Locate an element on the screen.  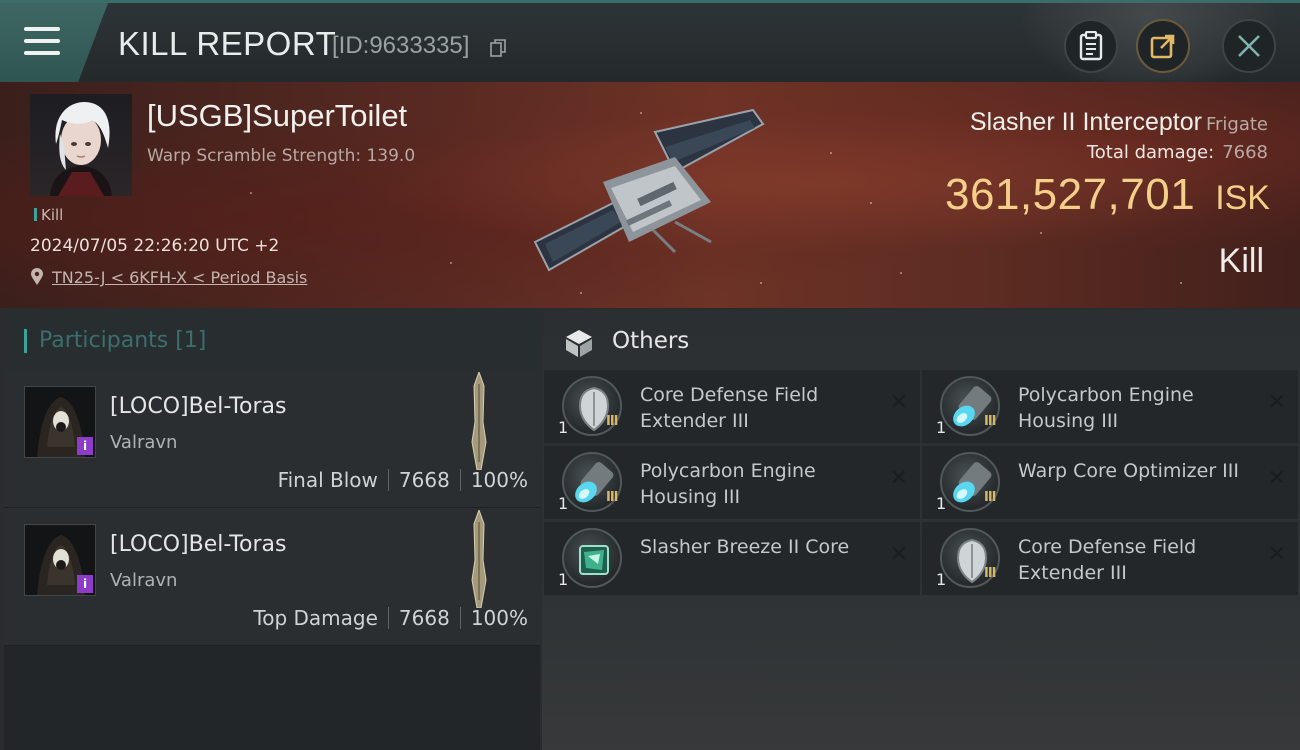
clipboard-button is located at coordinates (1091, 46).